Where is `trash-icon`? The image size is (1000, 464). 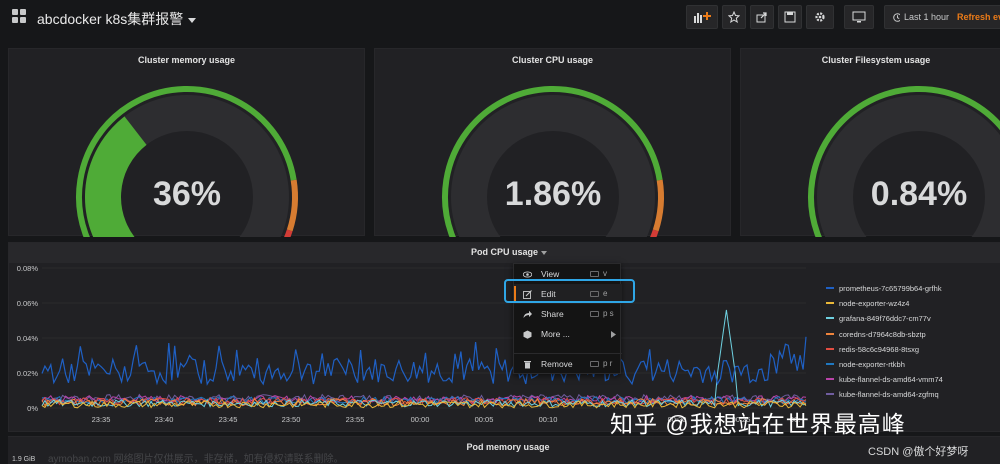 trash-icon is located at coordinates (527, 364).